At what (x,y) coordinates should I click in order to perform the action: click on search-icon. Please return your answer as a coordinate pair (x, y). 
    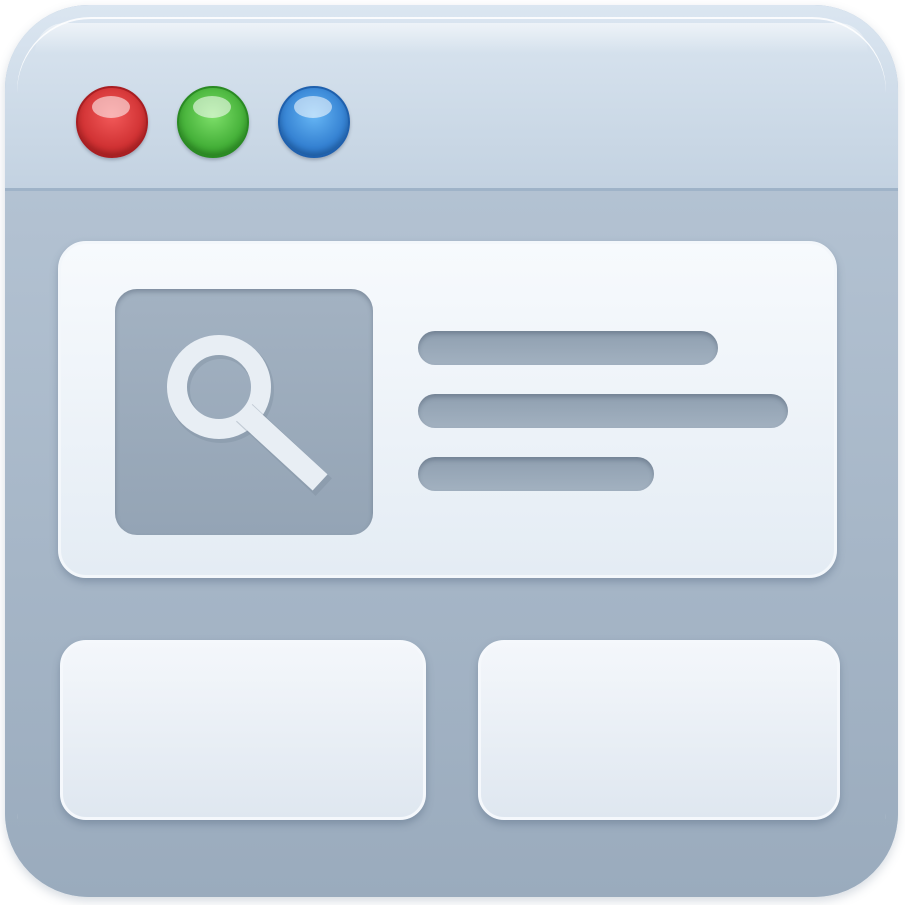
    Looking at the image, I should click on (249, 415).